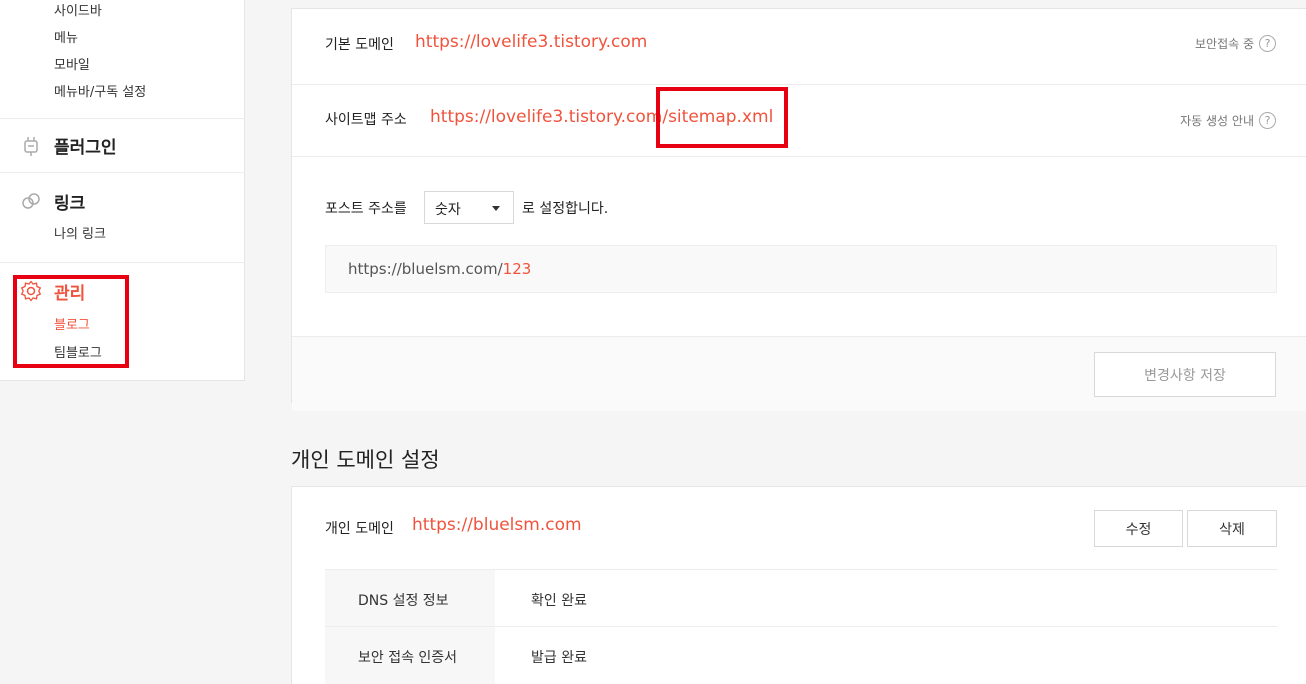  What do you see at coordinates (72, 63) in the screenshot?
I see `sidebar-item-mobile: 모바일` at bounding box center [72, 63].